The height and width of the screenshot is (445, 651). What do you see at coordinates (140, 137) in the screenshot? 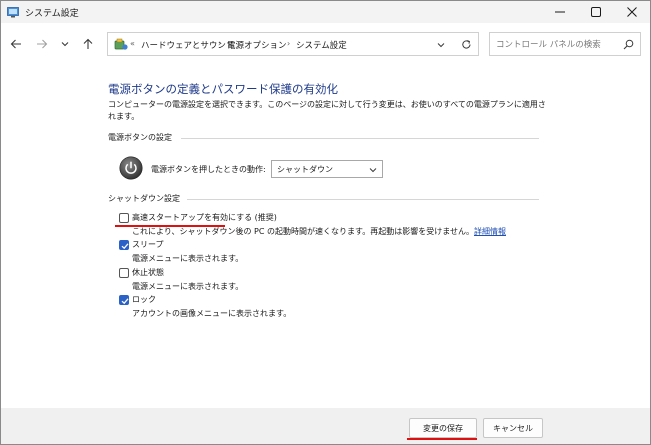
I see `power-button-settings-label: 電源ボタンの設定` at bounding box center [140, 137].